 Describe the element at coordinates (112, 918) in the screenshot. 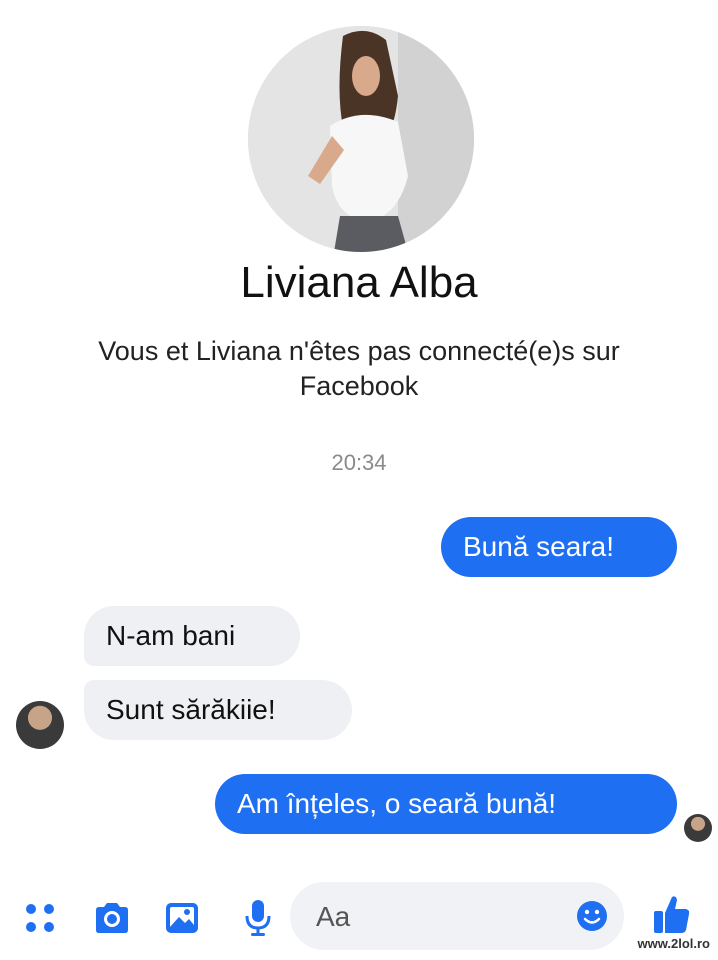

I see `camera-icon` at that location.